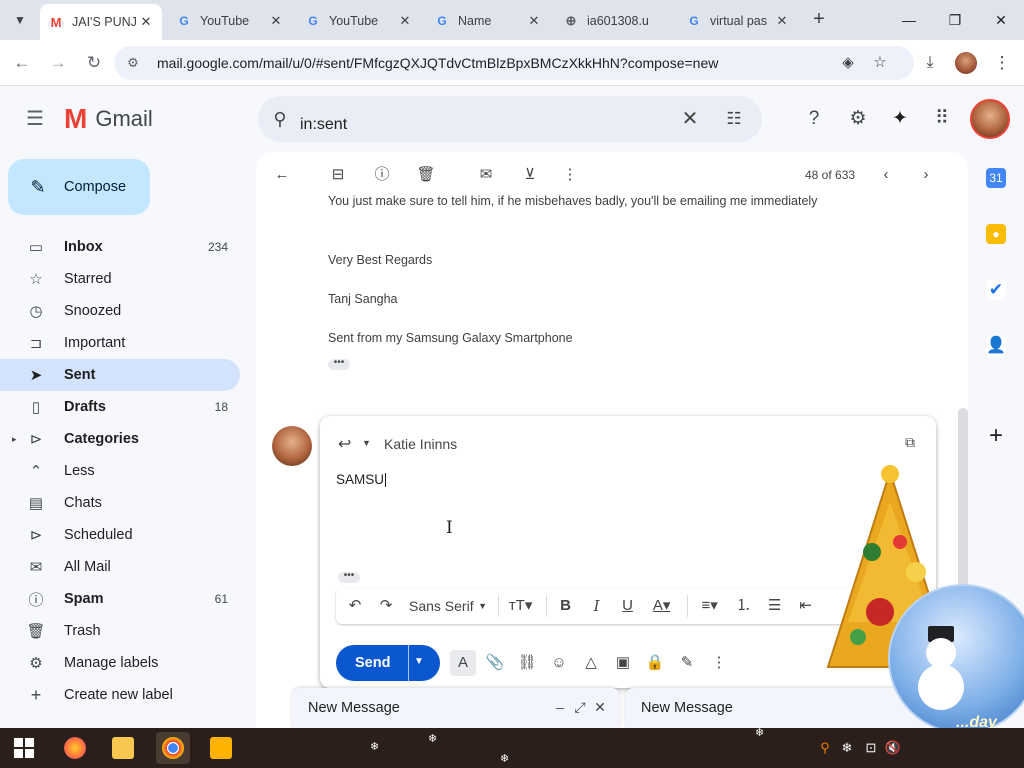  I want to click on emoji-icon: ☺, so click(559, 663).